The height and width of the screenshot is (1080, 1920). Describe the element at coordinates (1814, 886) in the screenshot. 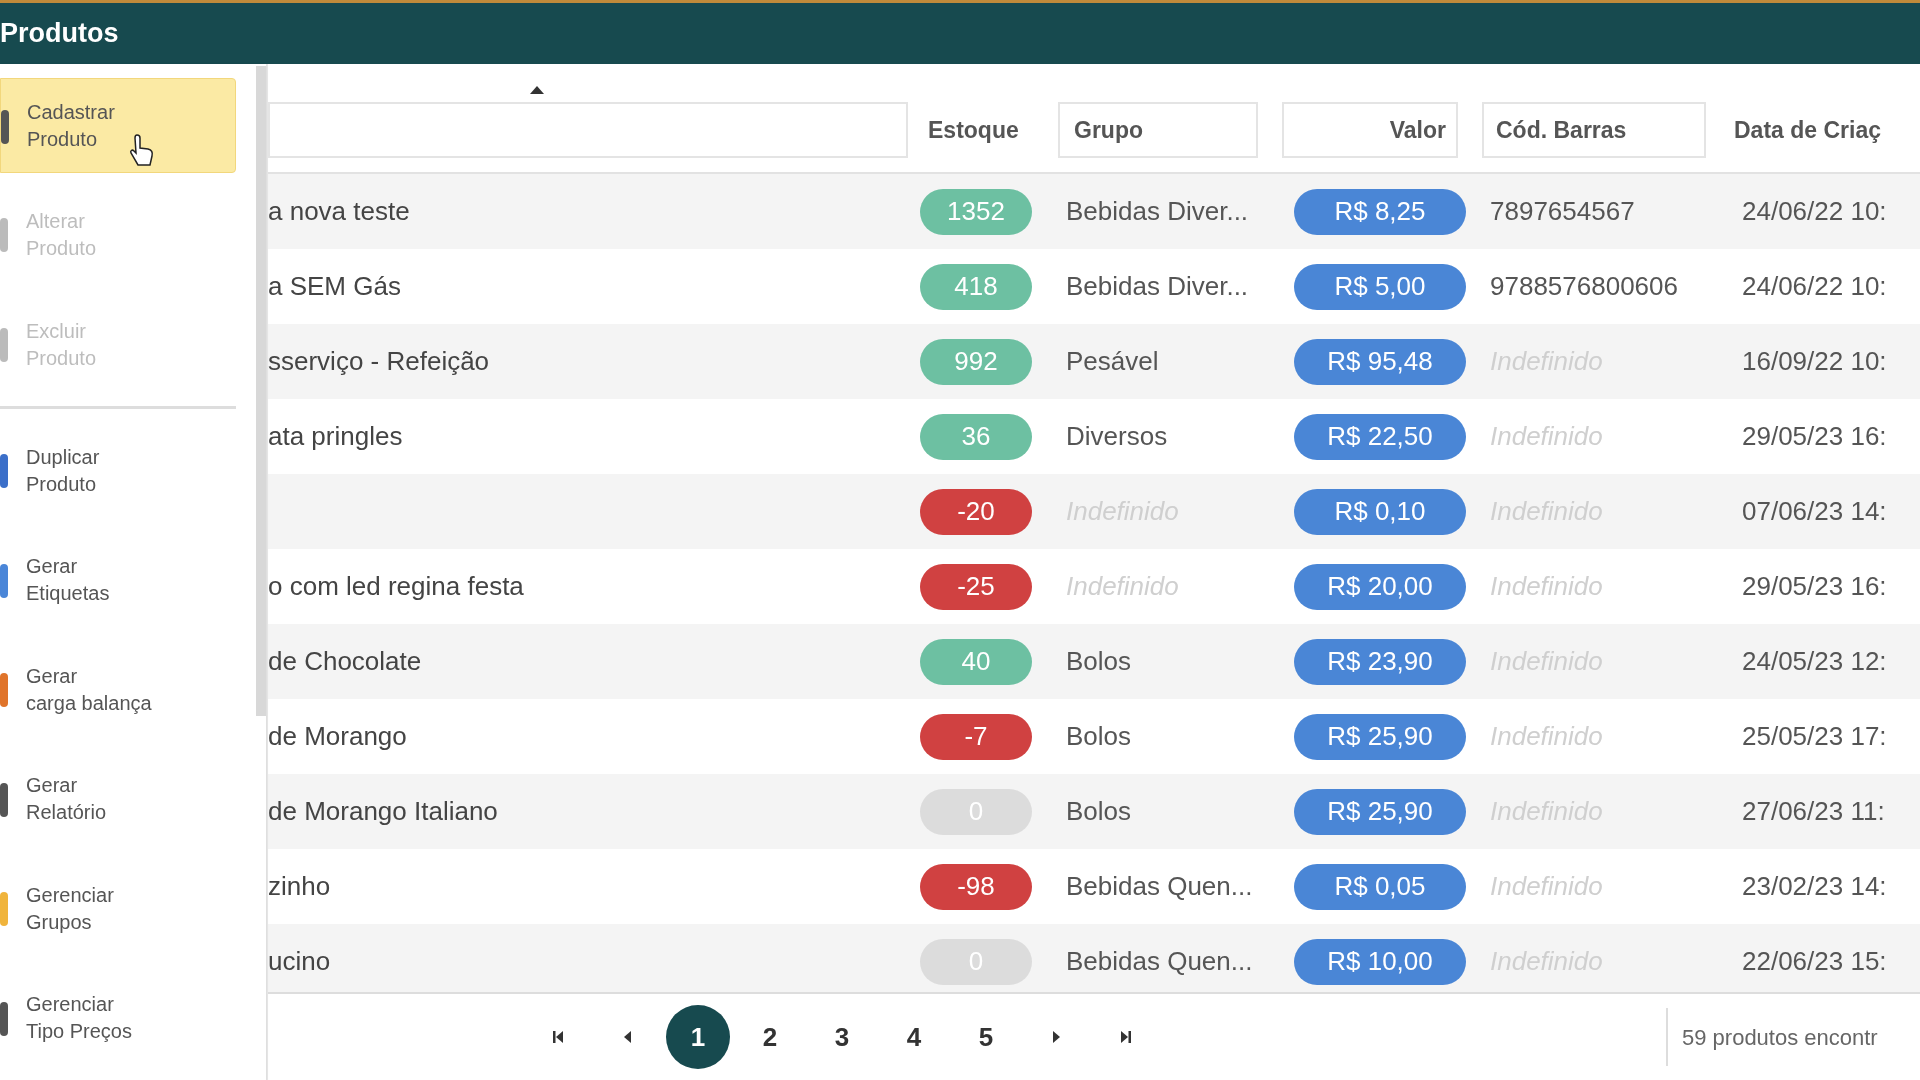

I see `table-cell-text: 23/02/23 14:` at that location.